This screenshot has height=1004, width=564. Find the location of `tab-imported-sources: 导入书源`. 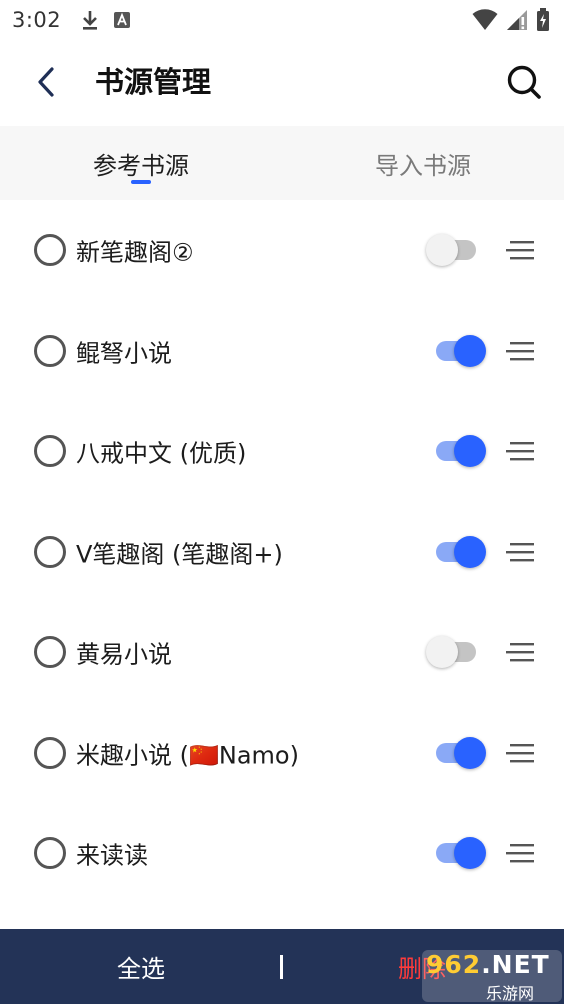

tab-imported-sources: 导入书源 is located at coordinates (423, 163).